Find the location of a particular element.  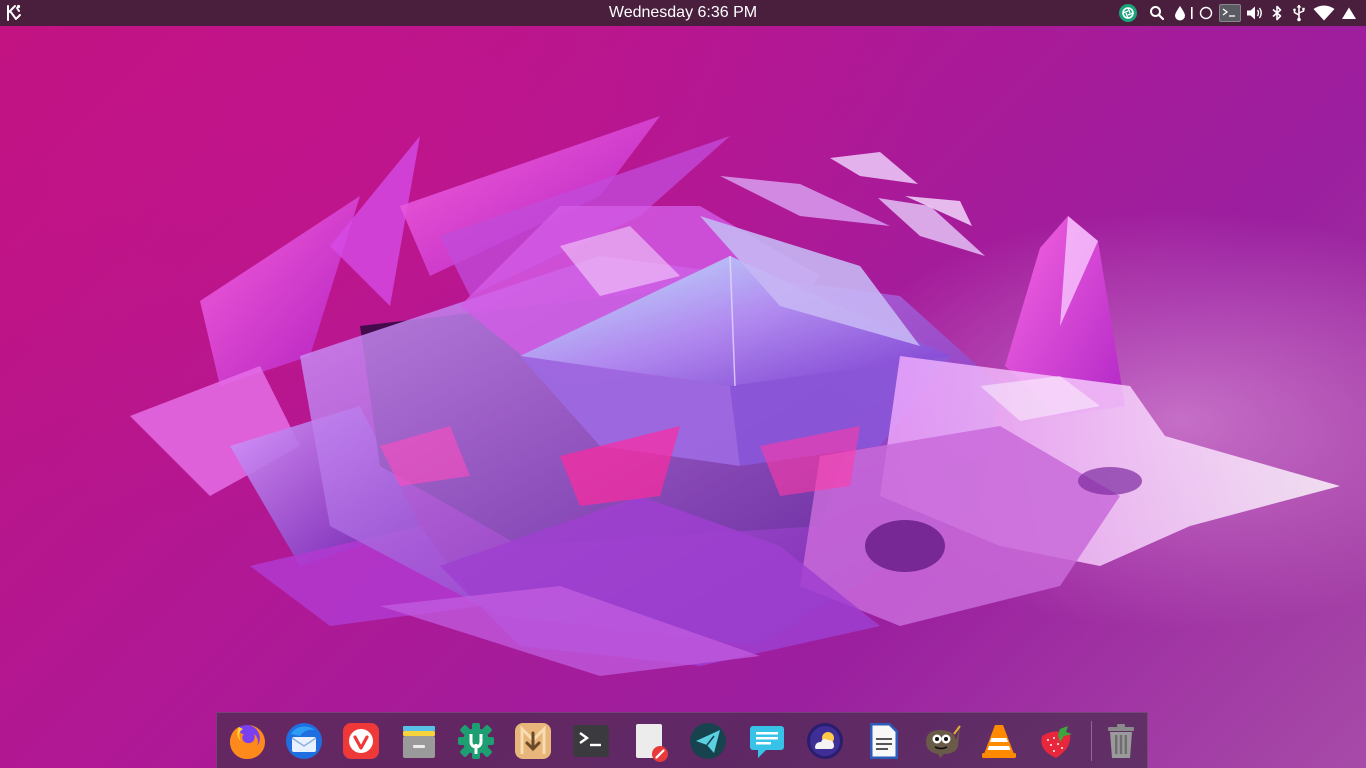

vivaldi-icon is located at coordinates (361, 741).